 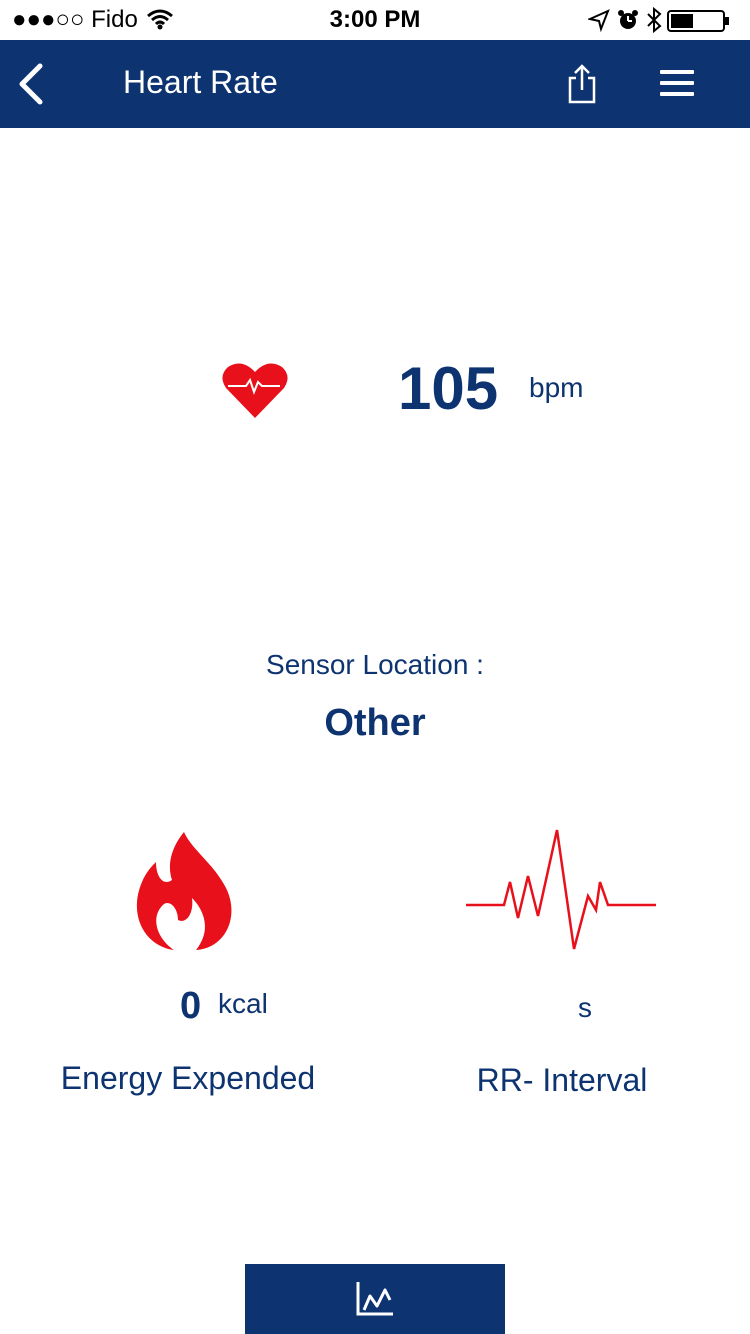 What do you see at coordinates (582, 84) in the screenshot?
I see `share-icon` at bounding box center [582, 84].